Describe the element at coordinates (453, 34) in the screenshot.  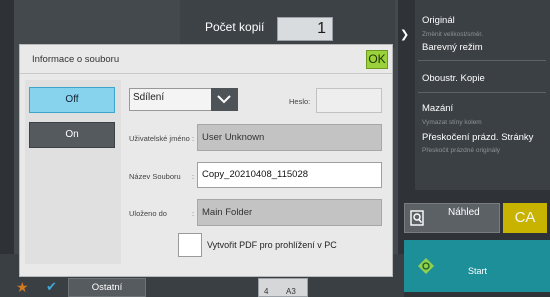
I see `menu-item-original-sub: Změnit velikost/směr.` at that location.